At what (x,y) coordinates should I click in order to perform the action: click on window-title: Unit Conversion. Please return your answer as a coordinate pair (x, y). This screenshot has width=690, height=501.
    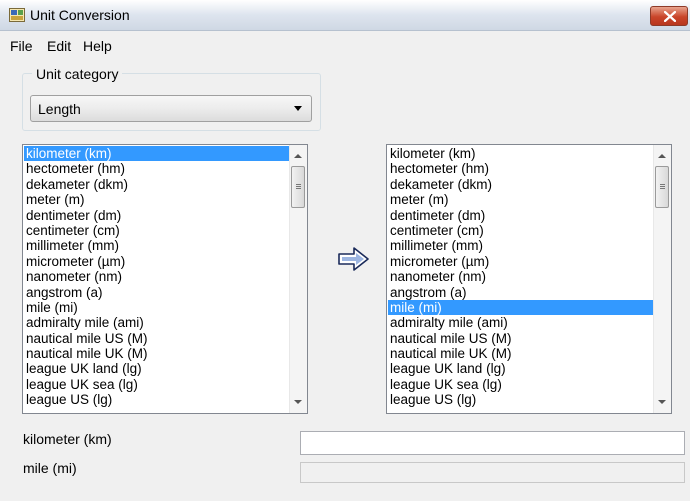
    Looking at the image, I should click on (80, 15).